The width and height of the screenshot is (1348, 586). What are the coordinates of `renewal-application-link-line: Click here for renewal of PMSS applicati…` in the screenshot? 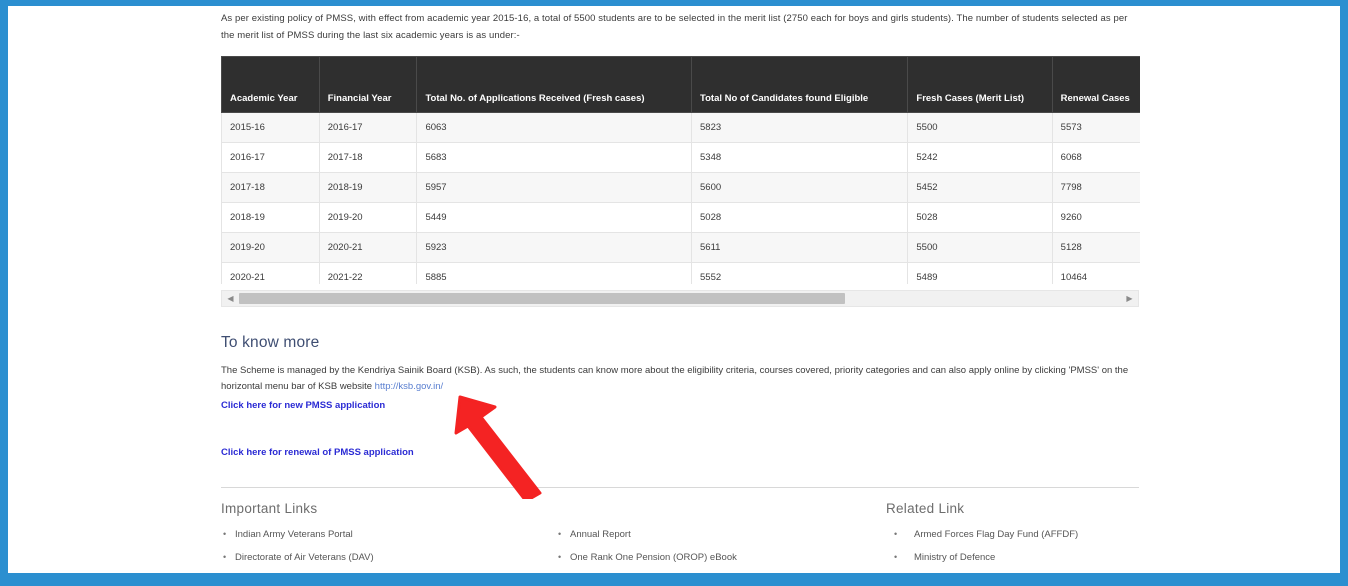 It's located at (680, 452).